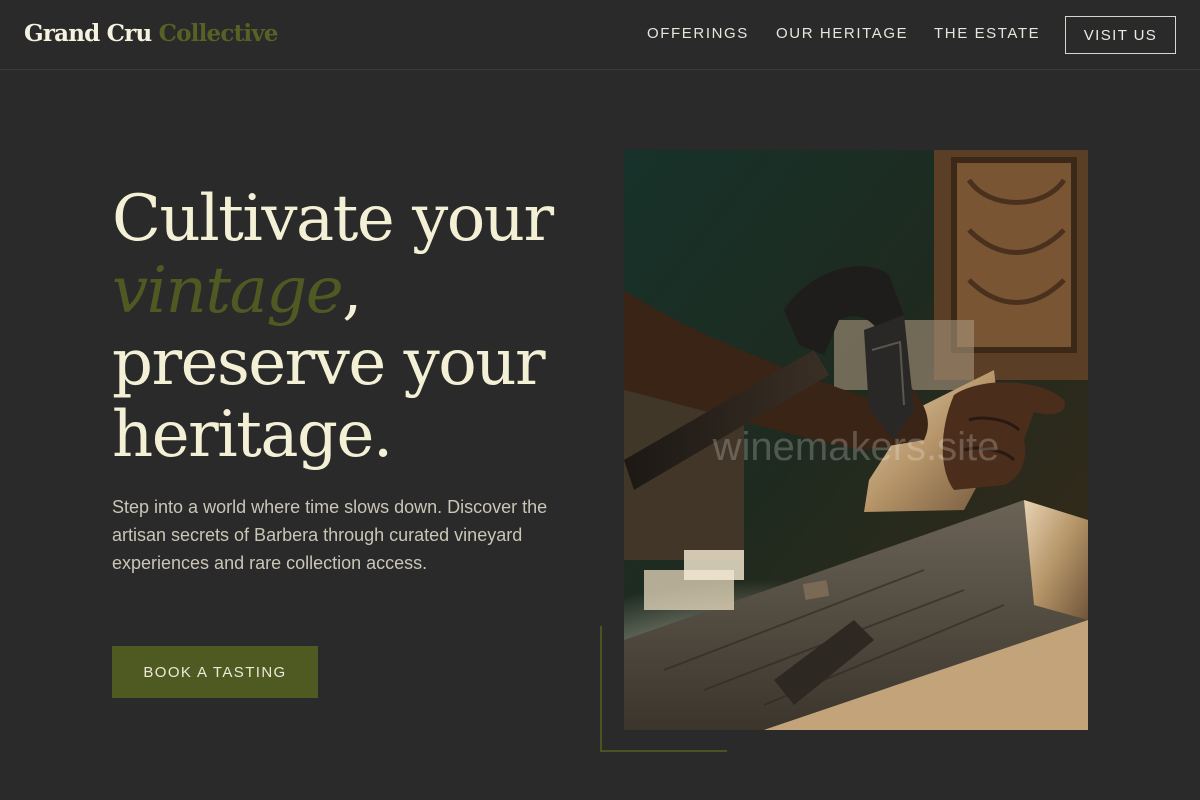  Describe the element at coordinates (329, 363) in the screenshot. I see `headline-line-3: preserve your` at that location.